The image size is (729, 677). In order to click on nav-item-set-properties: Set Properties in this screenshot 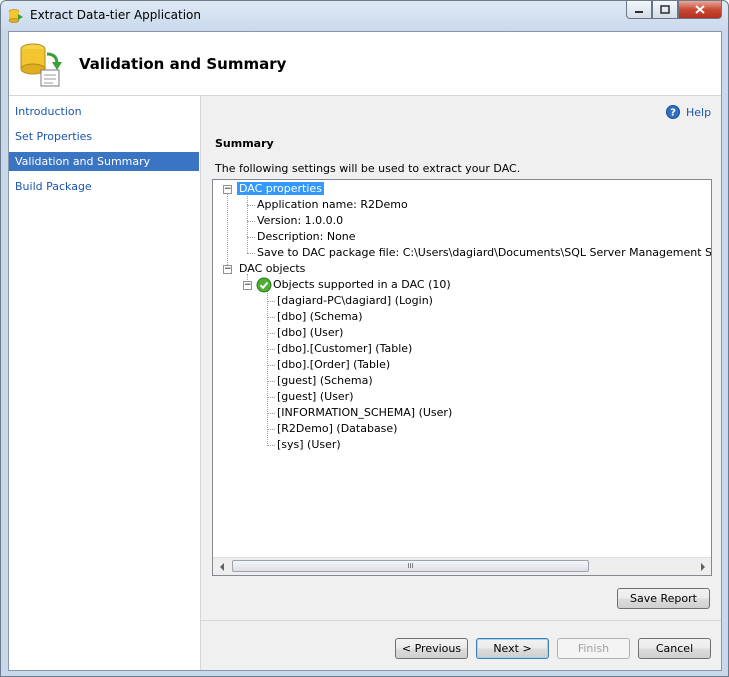, I will do `click(104, 136)`.